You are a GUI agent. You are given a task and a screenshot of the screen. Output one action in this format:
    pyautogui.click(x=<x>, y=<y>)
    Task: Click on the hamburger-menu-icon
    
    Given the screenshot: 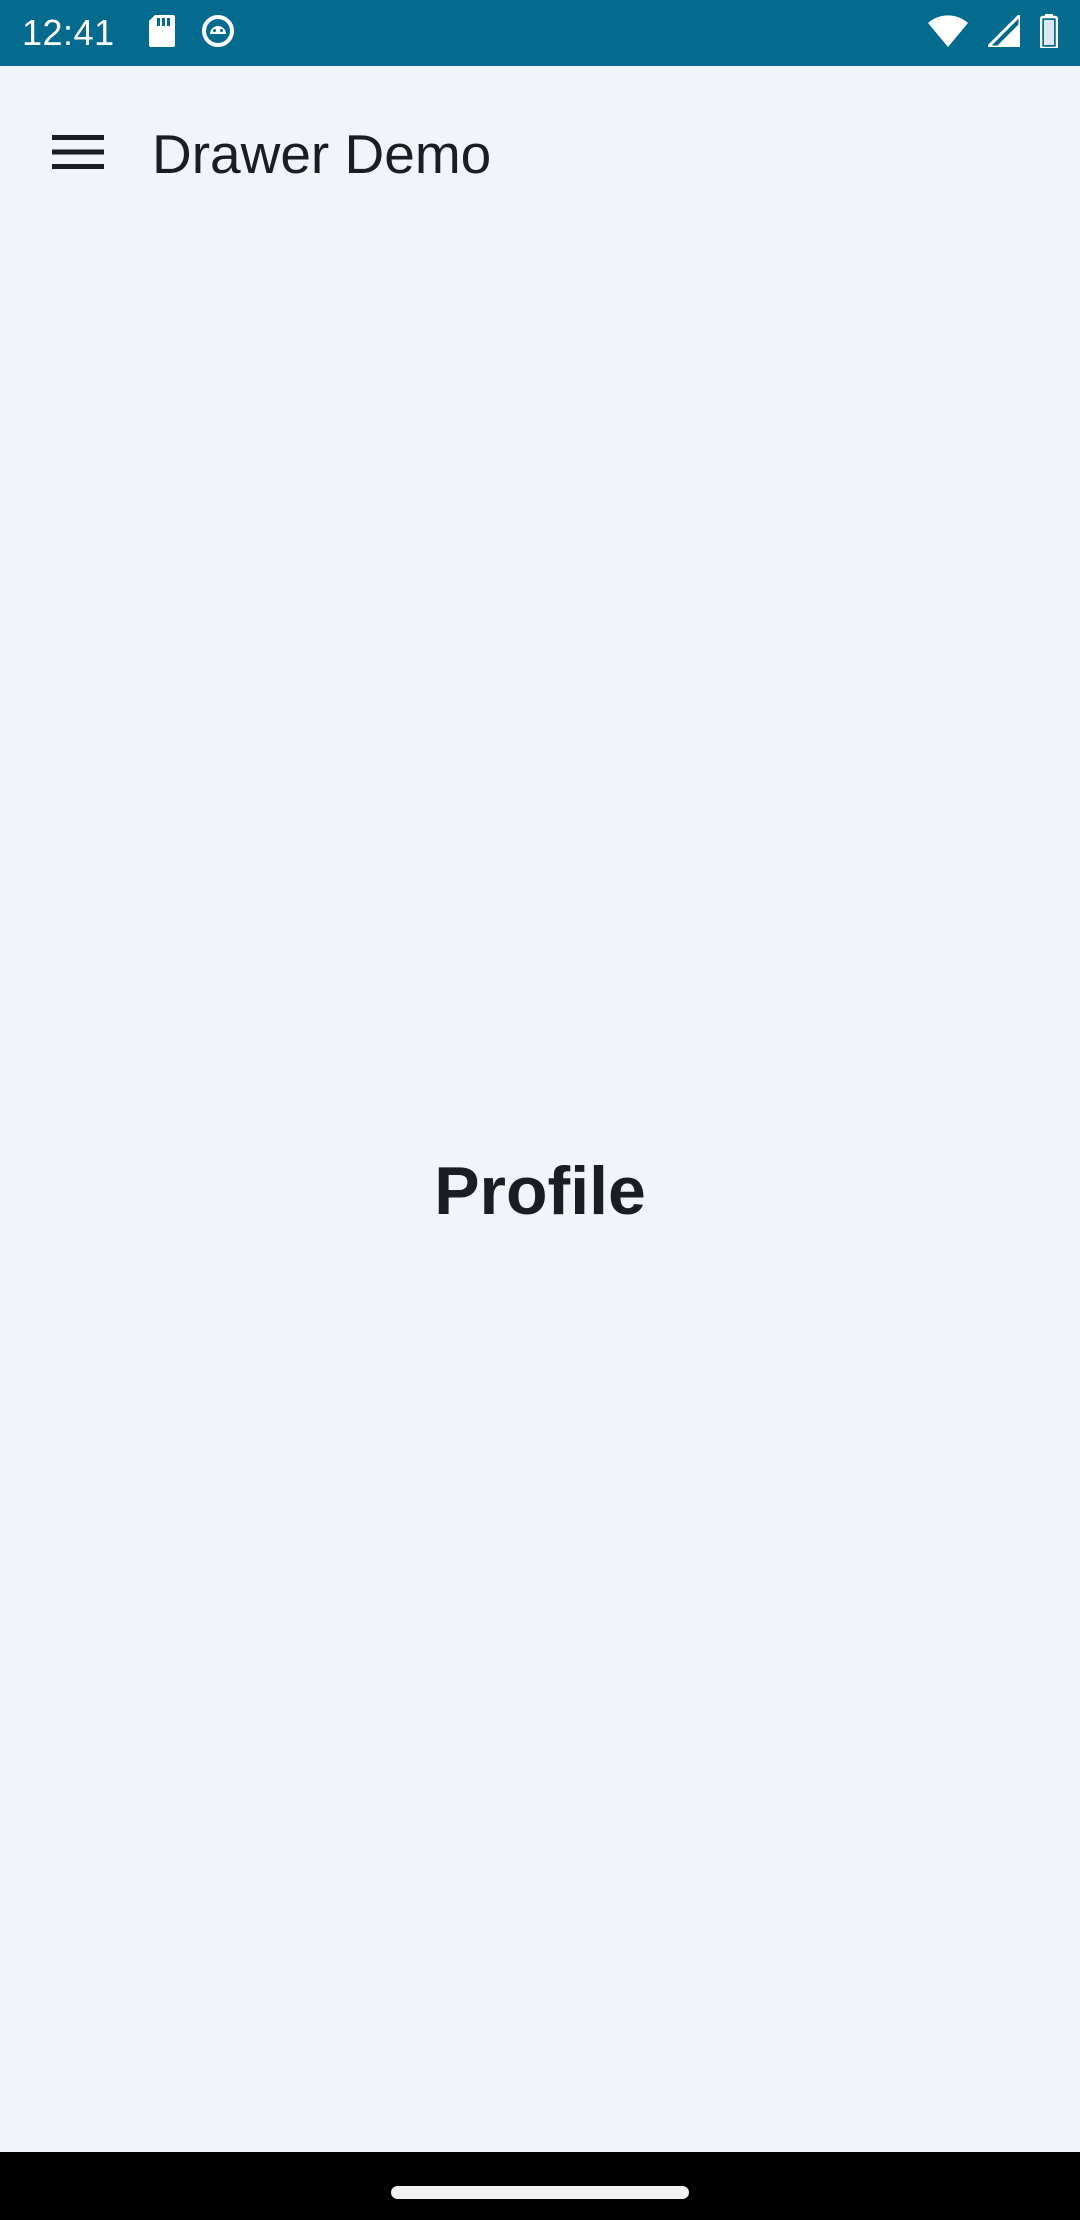 What is the action you would take?
    pyautogui.click(x=78, y=154)
    